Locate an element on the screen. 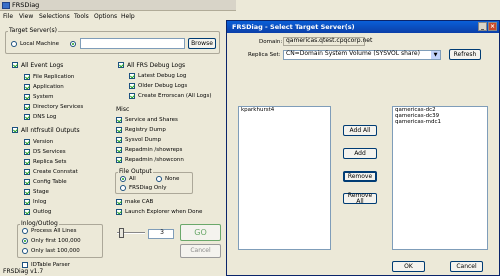 The height and width of the screenshot is (276, 500). file-output-all-radio is located at coordinates (123, 179).